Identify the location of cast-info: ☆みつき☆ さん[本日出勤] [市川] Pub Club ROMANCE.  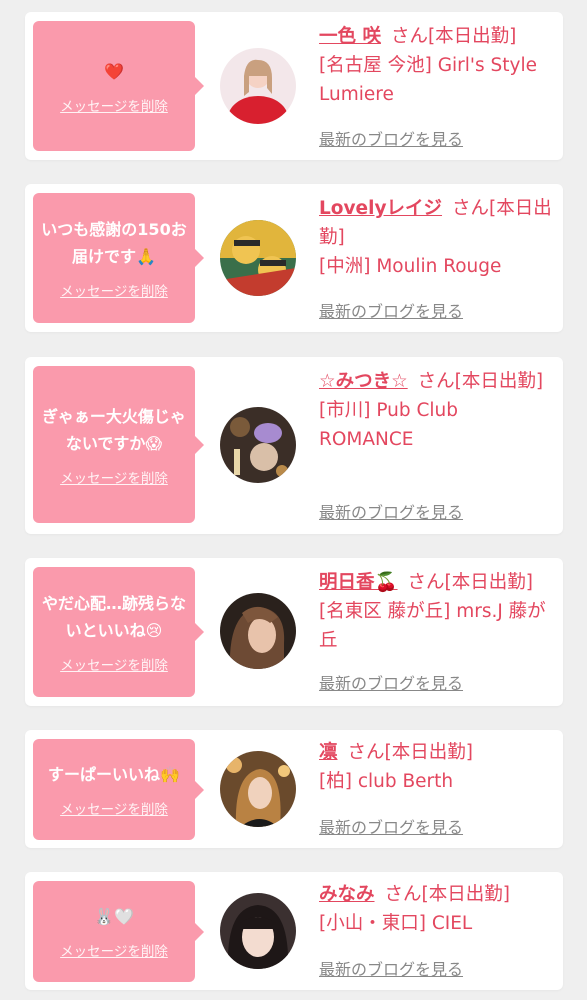
(437, 410).